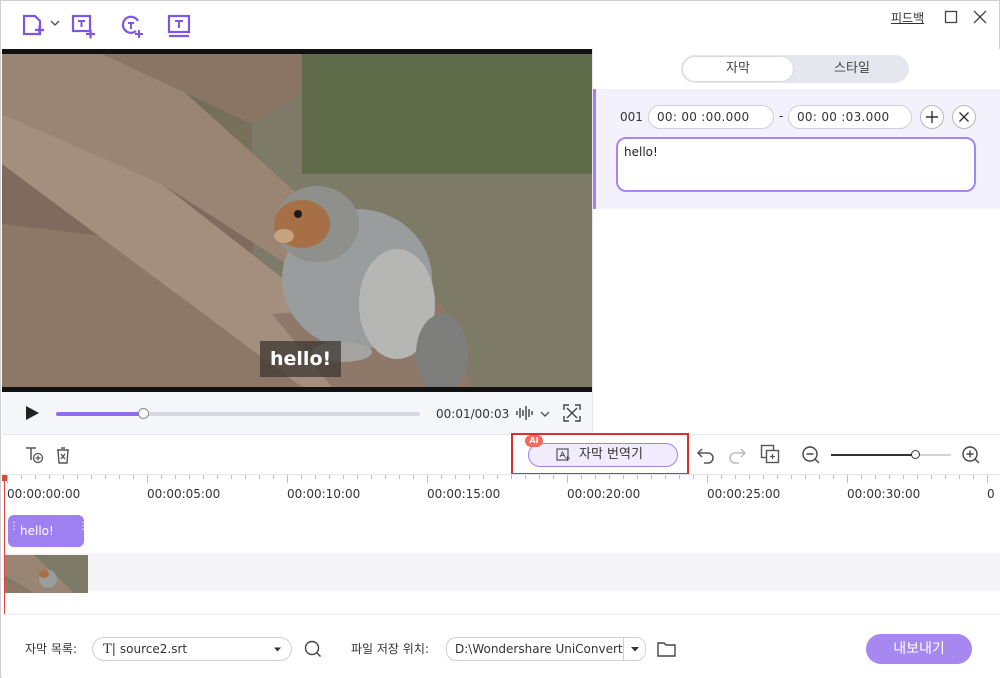  I want to click on clip-left-handle: ⋮, so click(14, 530).